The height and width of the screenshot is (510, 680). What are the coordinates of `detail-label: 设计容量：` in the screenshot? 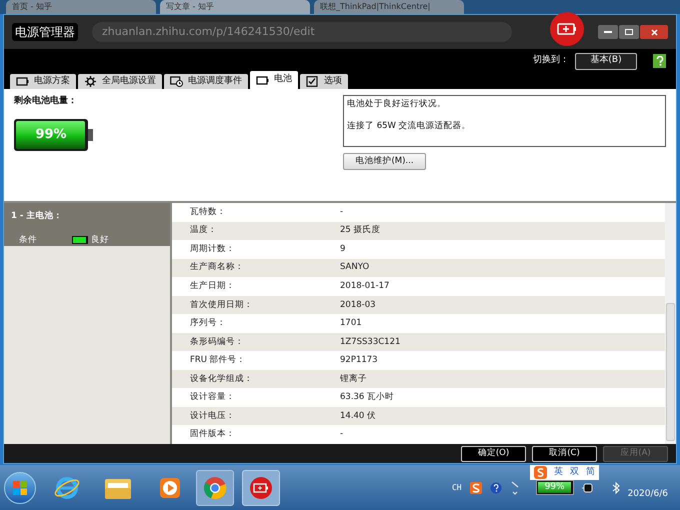 It's located at (212, 397).